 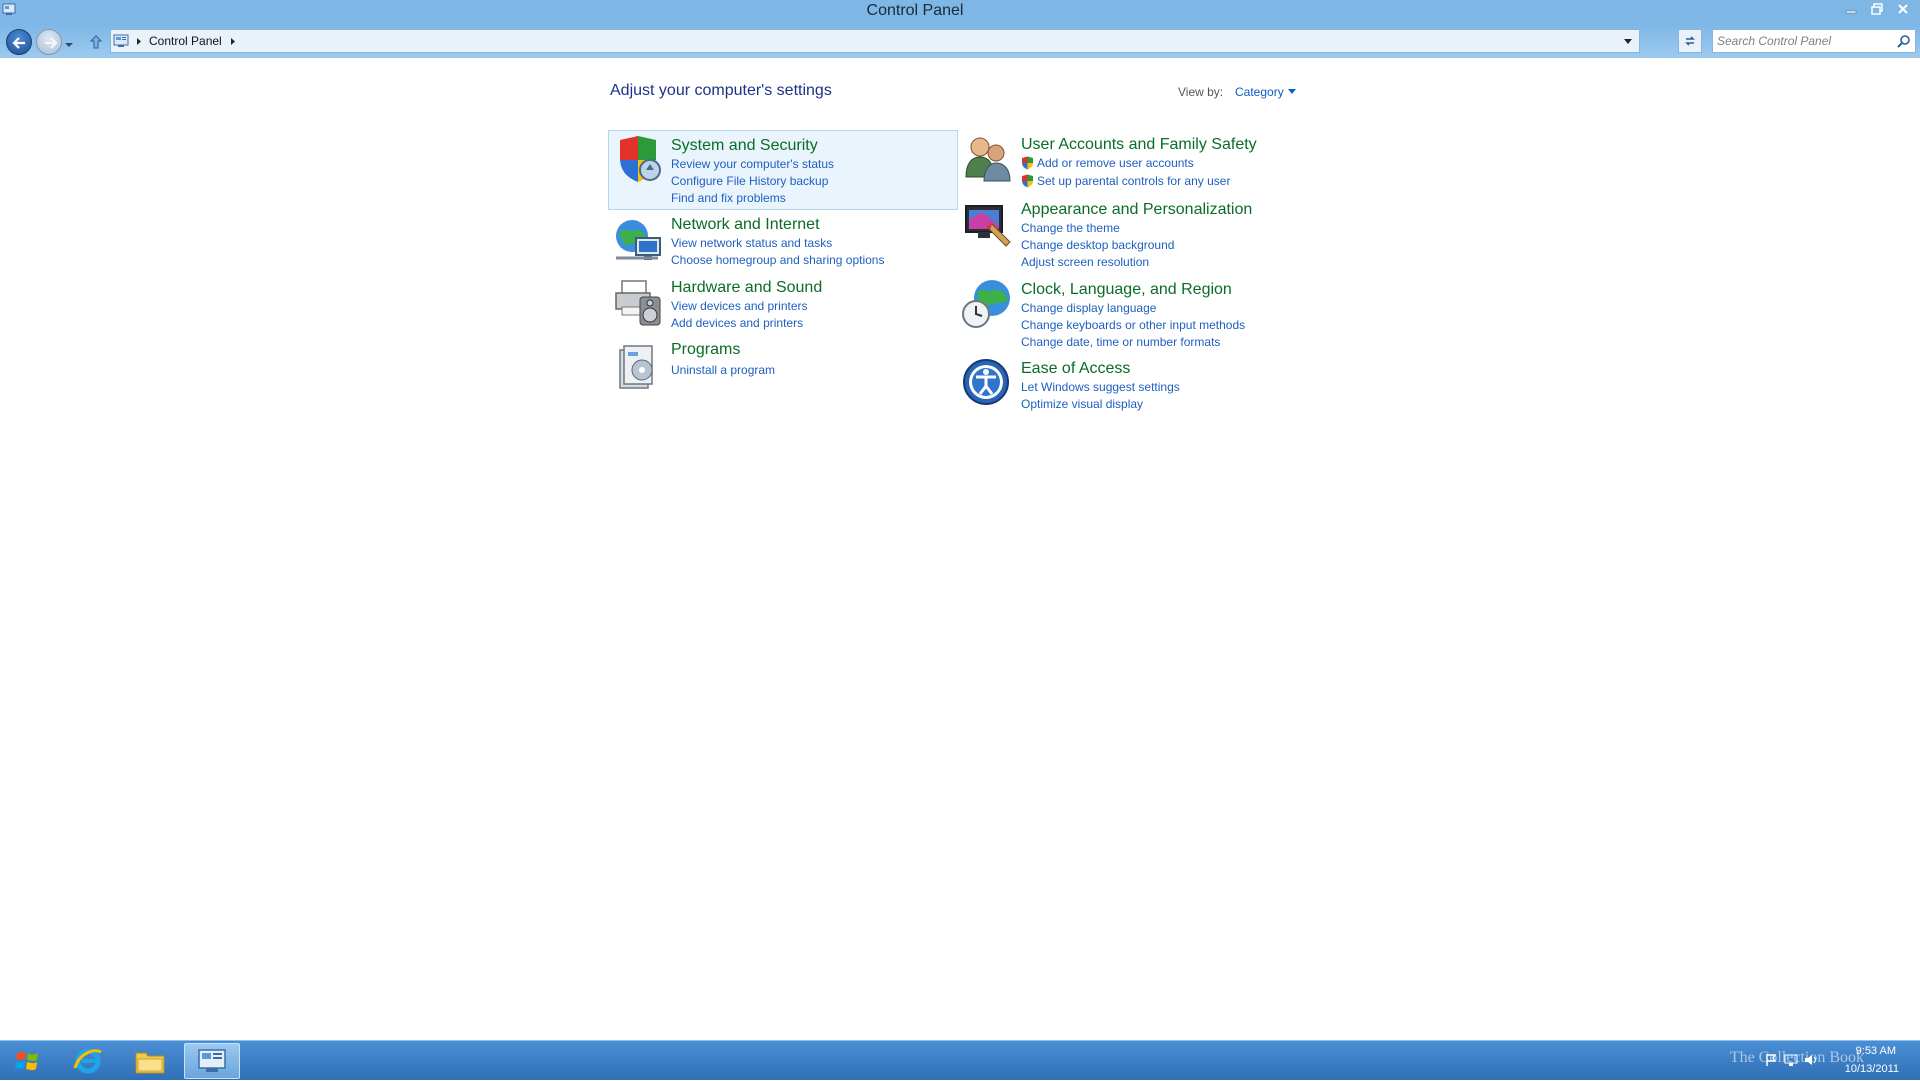 I want to click on category-title-clock-language-region: Clock, Language, and Region, so click(x=1126, y=290).